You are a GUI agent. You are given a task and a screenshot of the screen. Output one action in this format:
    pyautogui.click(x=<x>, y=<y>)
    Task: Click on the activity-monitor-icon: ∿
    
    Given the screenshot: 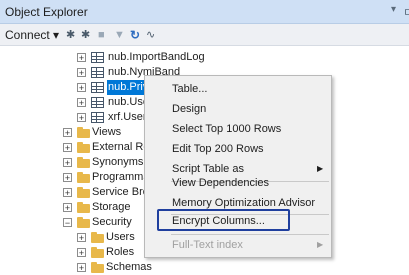 What is the action you would take?
    pyautogui.click(x=150, y=35)
    